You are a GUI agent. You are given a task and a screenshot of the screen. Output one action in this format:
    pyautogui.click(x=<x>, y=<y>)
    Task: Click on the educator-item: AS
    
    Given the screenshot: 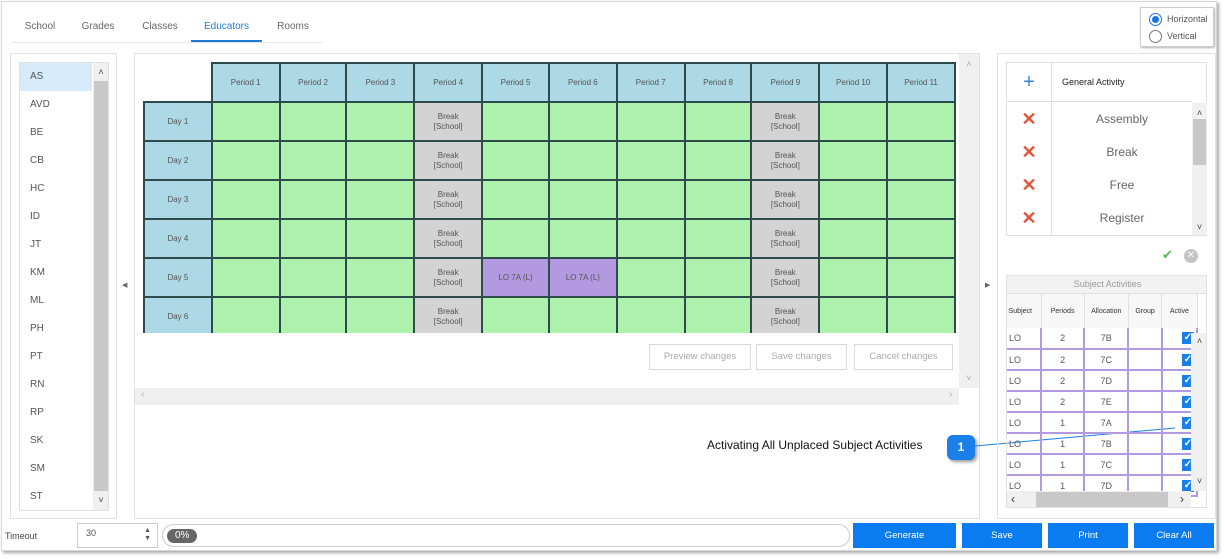 What is the action you would take?
    pyautogui.click(x=56, y=77)
    